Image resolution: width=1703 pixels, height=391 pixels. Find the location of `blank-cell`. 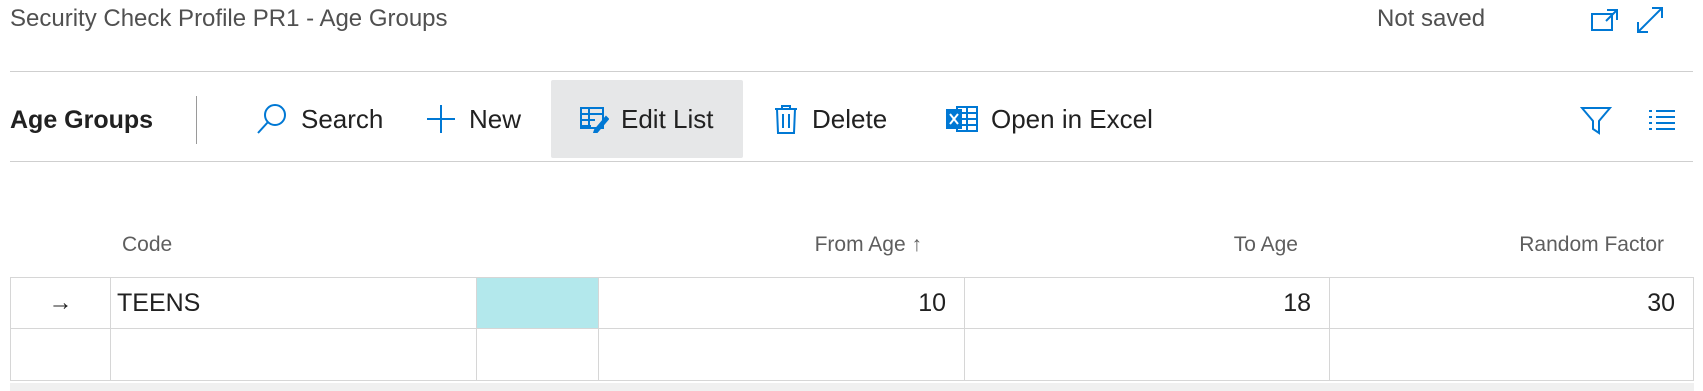

blank-cell is located at coordinates (537, 354).